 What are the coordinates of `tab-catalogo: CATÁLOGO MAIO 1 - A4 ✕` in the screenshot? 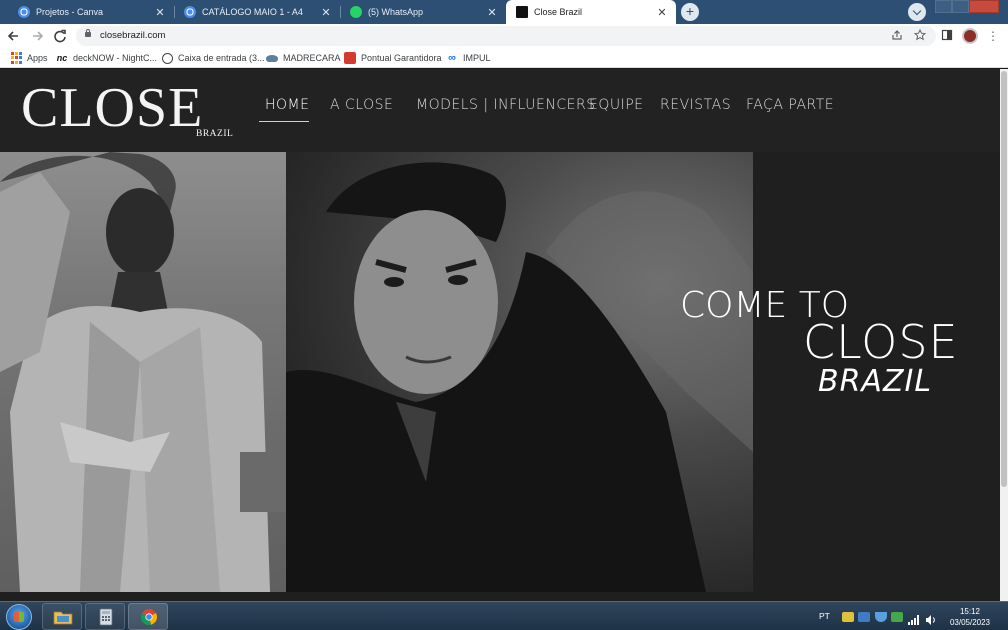 It's located at (257, 12).